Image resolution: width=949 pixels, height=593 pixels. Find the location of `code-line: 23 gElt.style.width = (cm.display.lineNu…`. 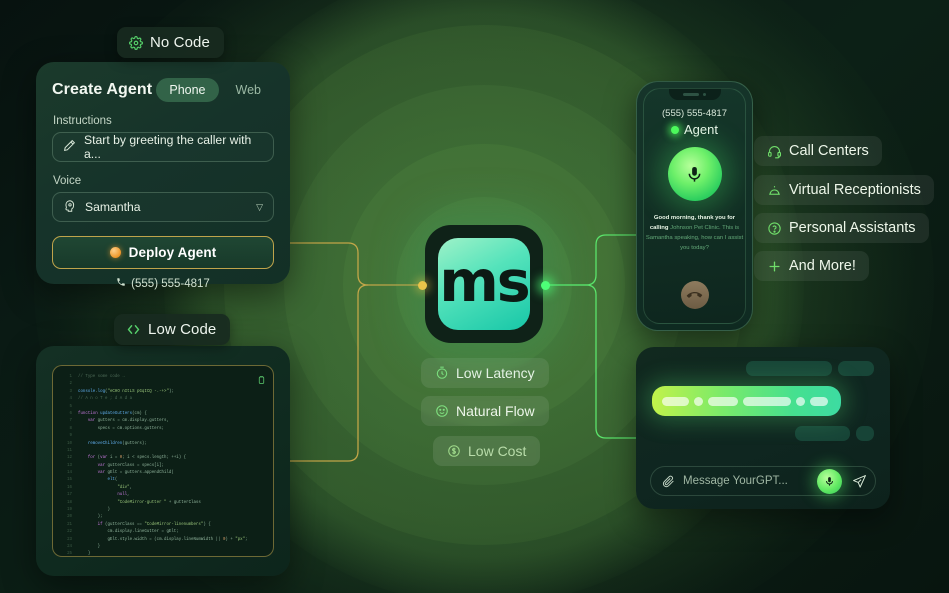

code-line: 23 gElt.style.width = (cm.display.lineNu… is located at coordinates (162, 540).